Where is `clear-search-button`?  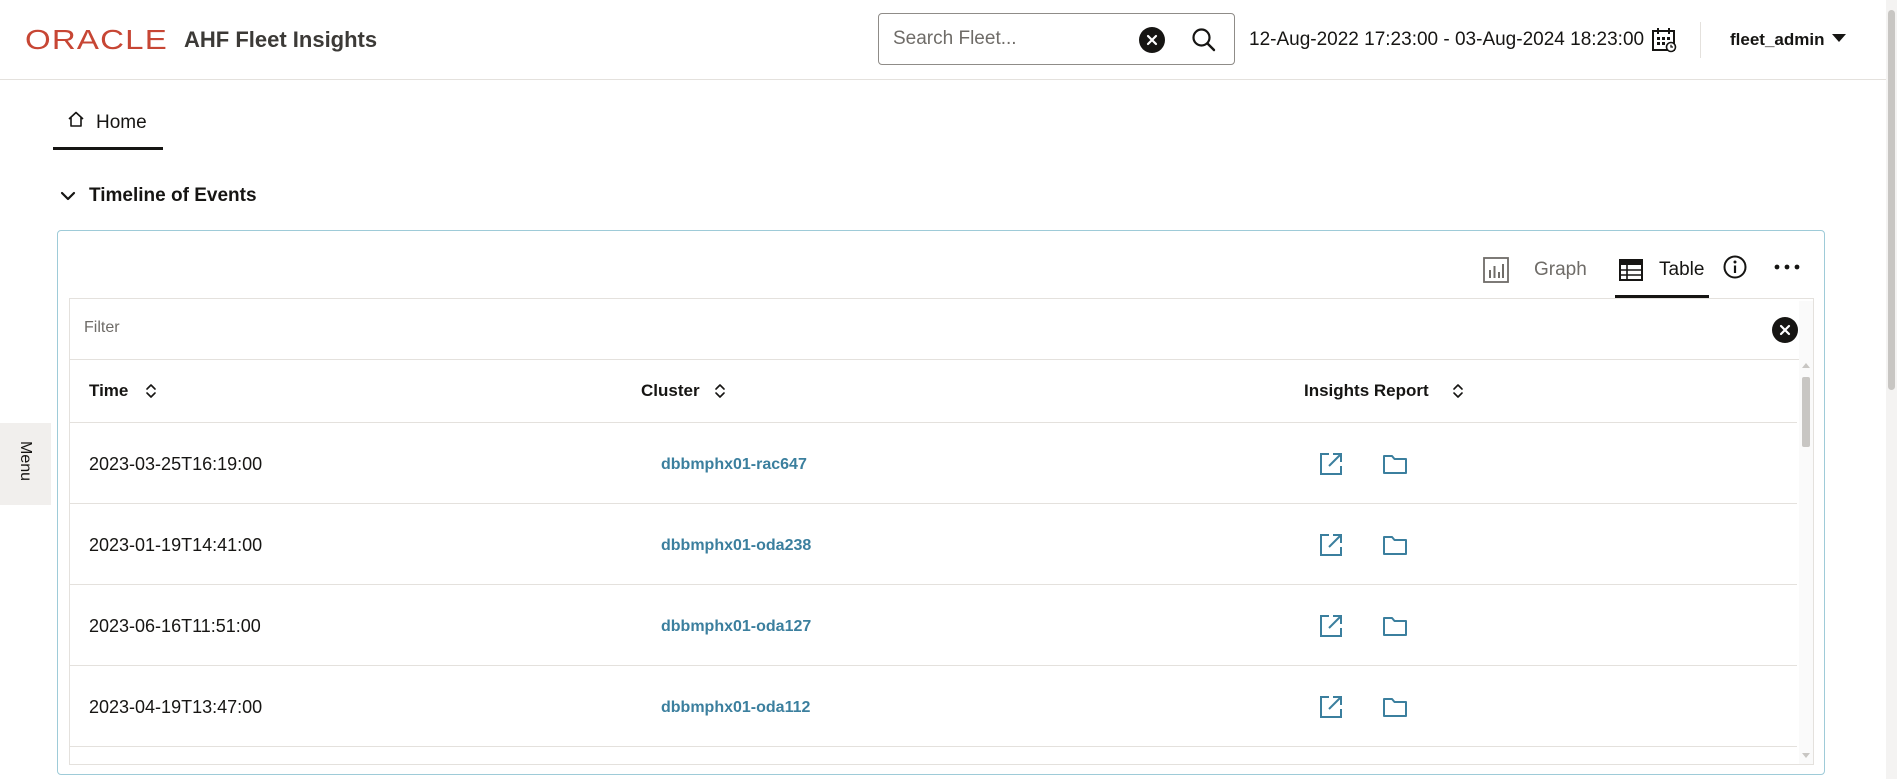 clear-search-button is located at coordinates (1152, 40).